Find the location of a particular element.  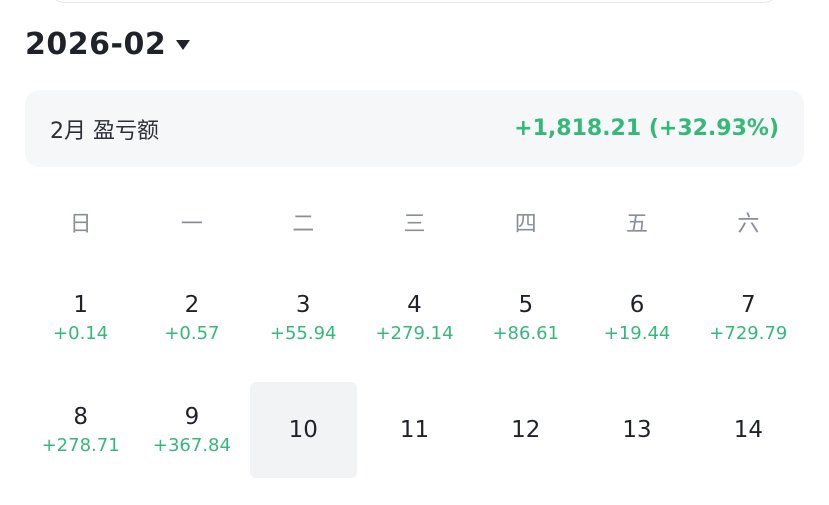

day-number: 14 is located at coordinates (748, 430).